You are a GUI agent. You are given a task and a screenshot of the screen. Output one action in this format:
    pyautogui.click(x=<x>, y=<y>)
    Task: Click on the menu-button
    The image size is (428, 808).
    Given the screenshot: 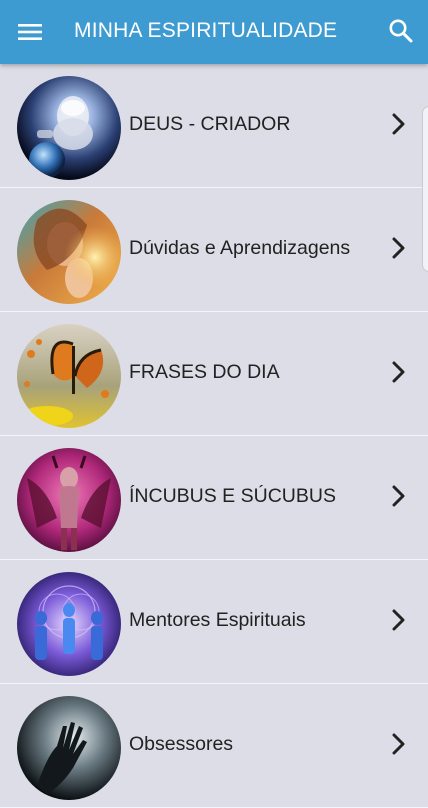 What is the action you would take?
    pyautogui.click(x=30, y=32)
    